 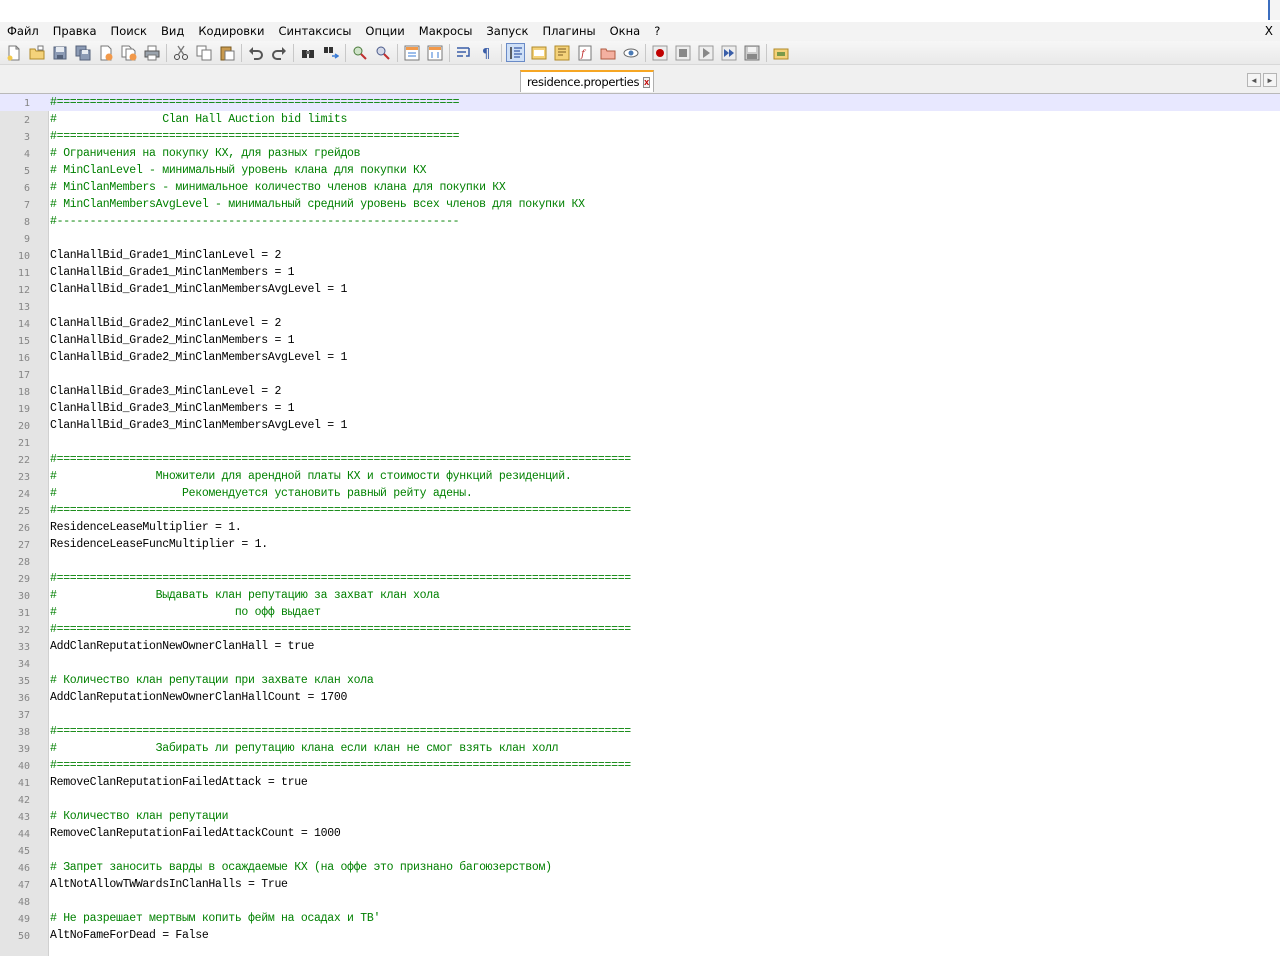 I want to click on editor-line: 34, so click(x=640, y=663).